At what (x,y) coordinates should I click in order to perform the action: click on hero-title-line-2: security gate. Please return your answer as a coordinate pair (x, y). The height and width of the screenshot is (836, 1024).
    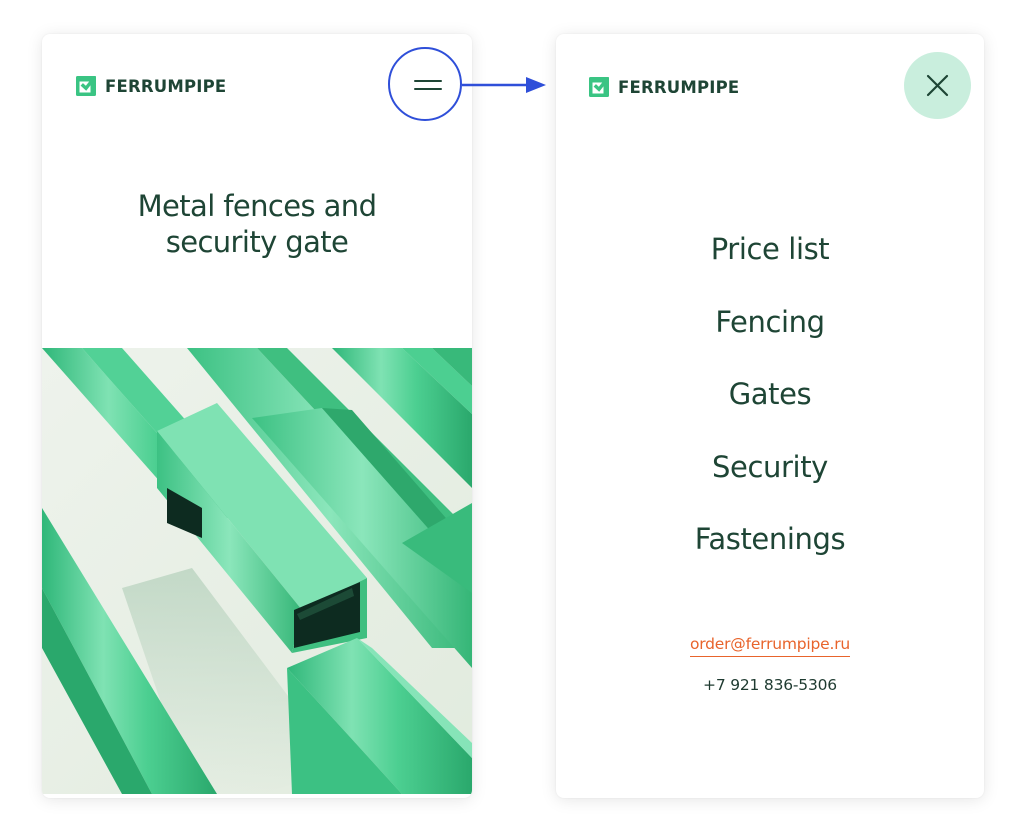
    Looking at the image, I should click on (257, 242).